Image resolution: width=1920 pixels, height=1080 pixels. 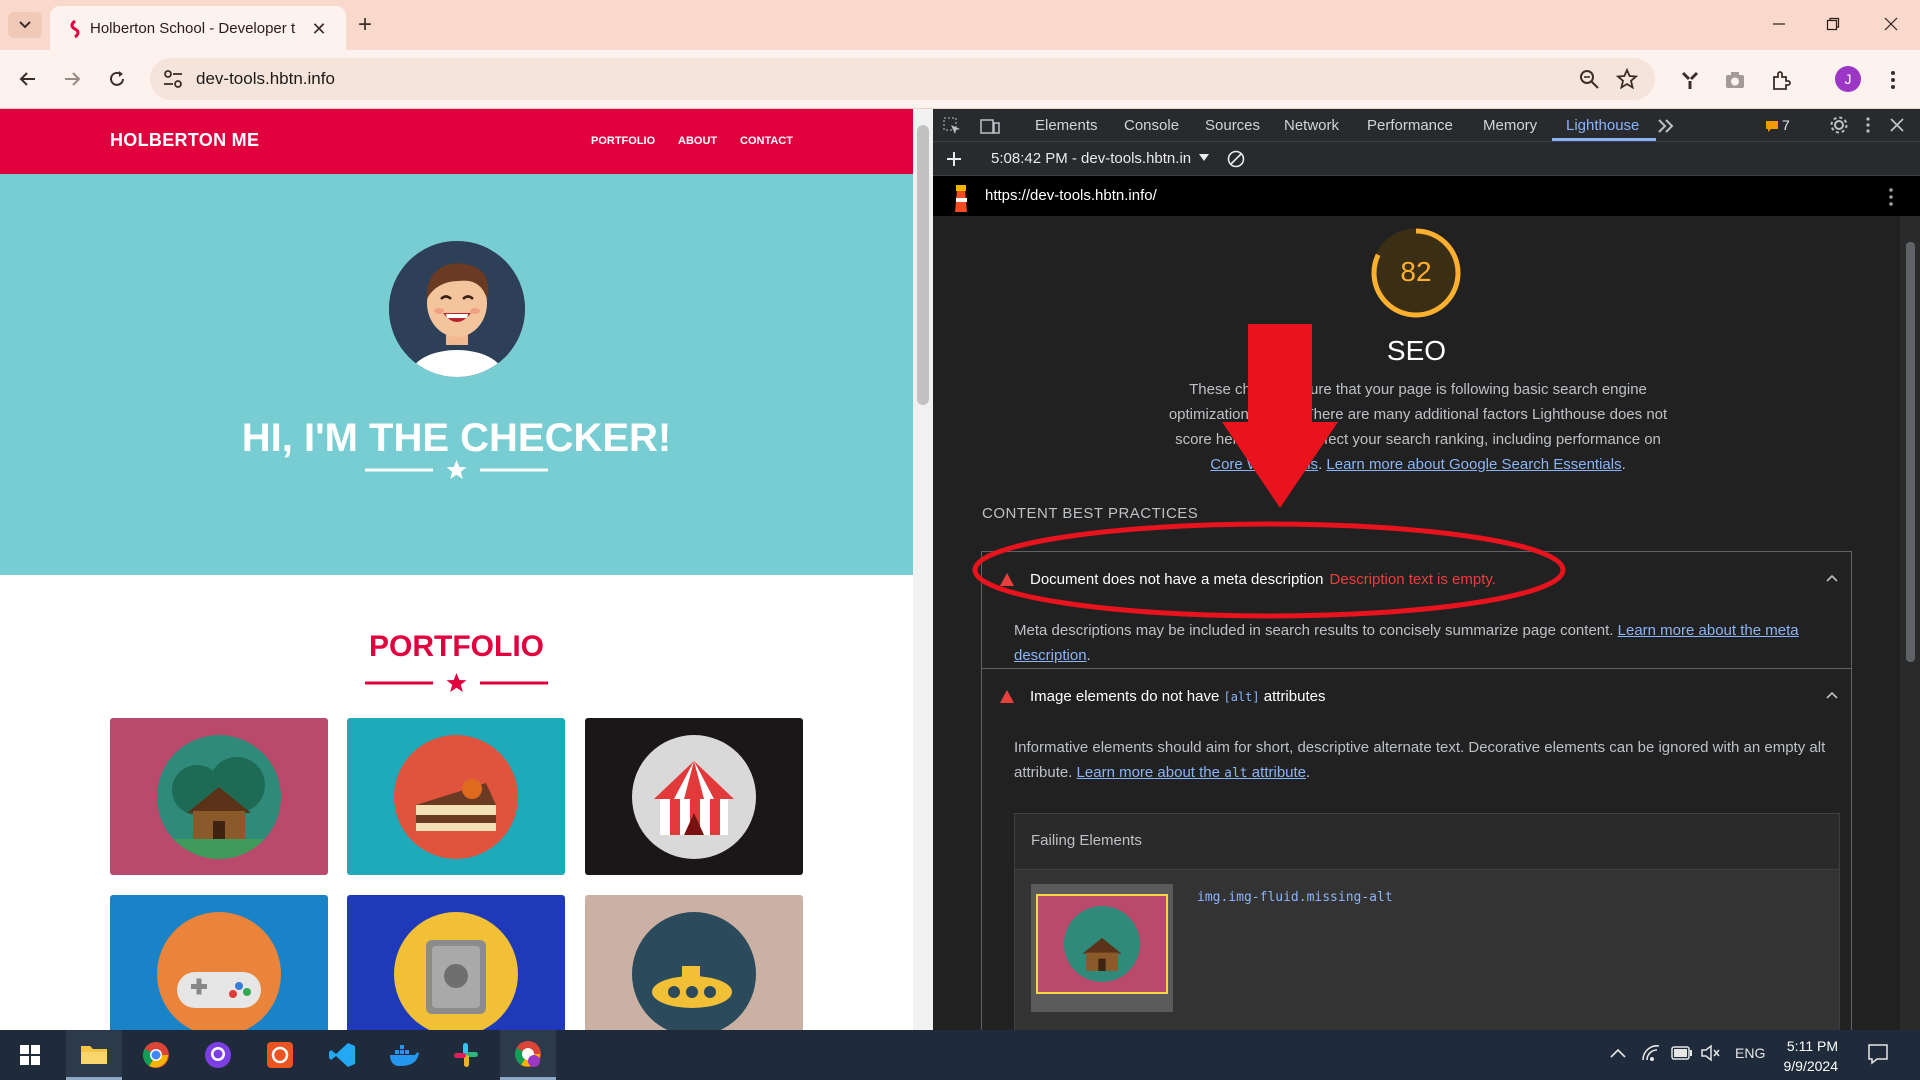 I want to click on taskbar-github, so click(x=218, y=1055).